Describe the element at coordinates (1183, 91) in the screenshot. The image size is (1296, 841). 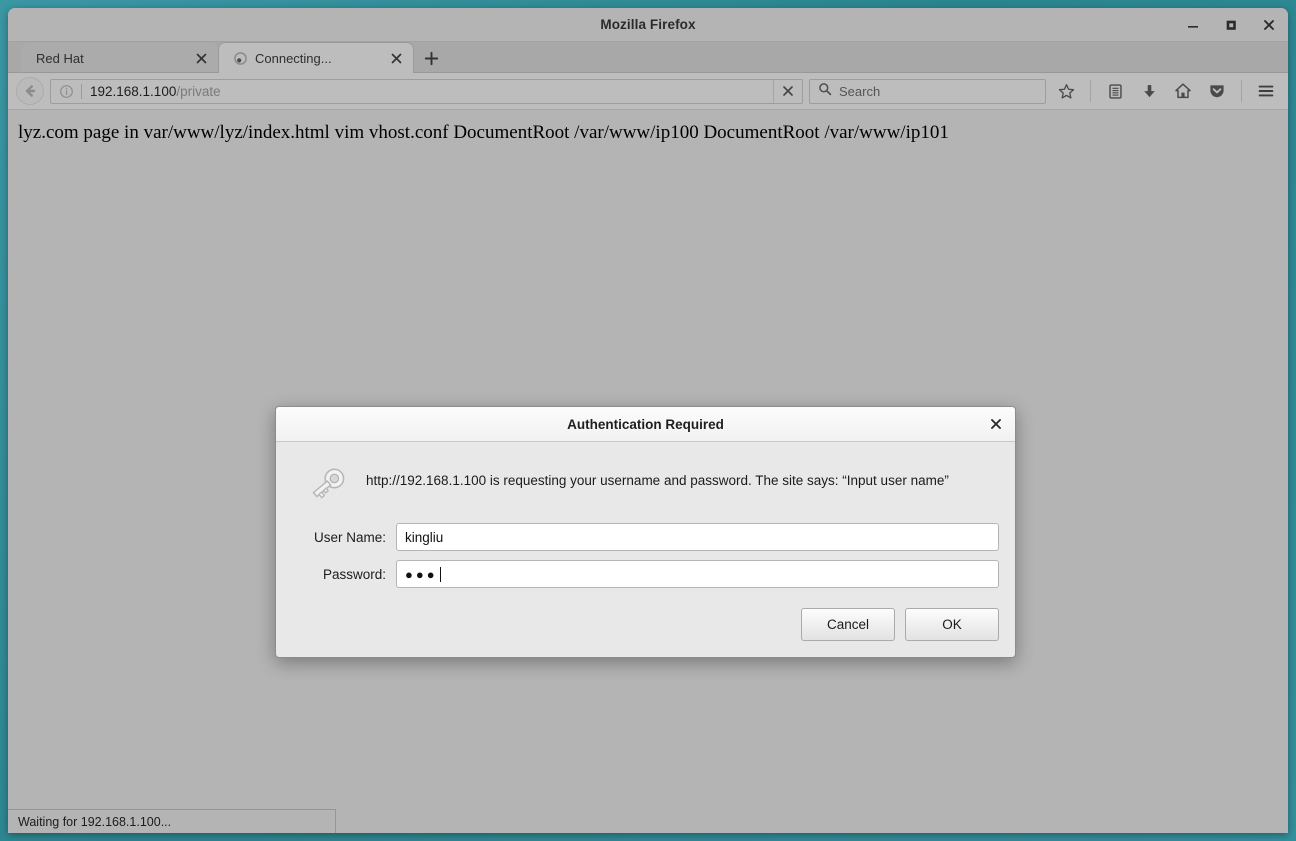
I see `home-button` at that location.